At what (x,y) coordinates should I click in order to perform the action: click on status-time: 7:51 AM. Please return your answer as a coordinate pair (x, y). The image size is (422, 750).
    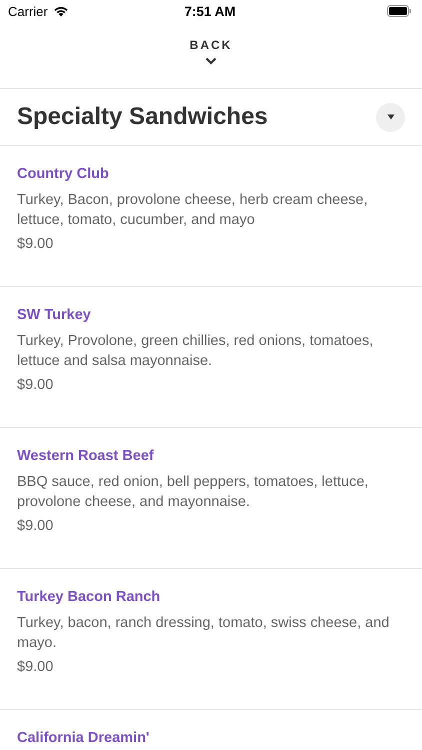
    Looking at the image, I should click on (210, 11).